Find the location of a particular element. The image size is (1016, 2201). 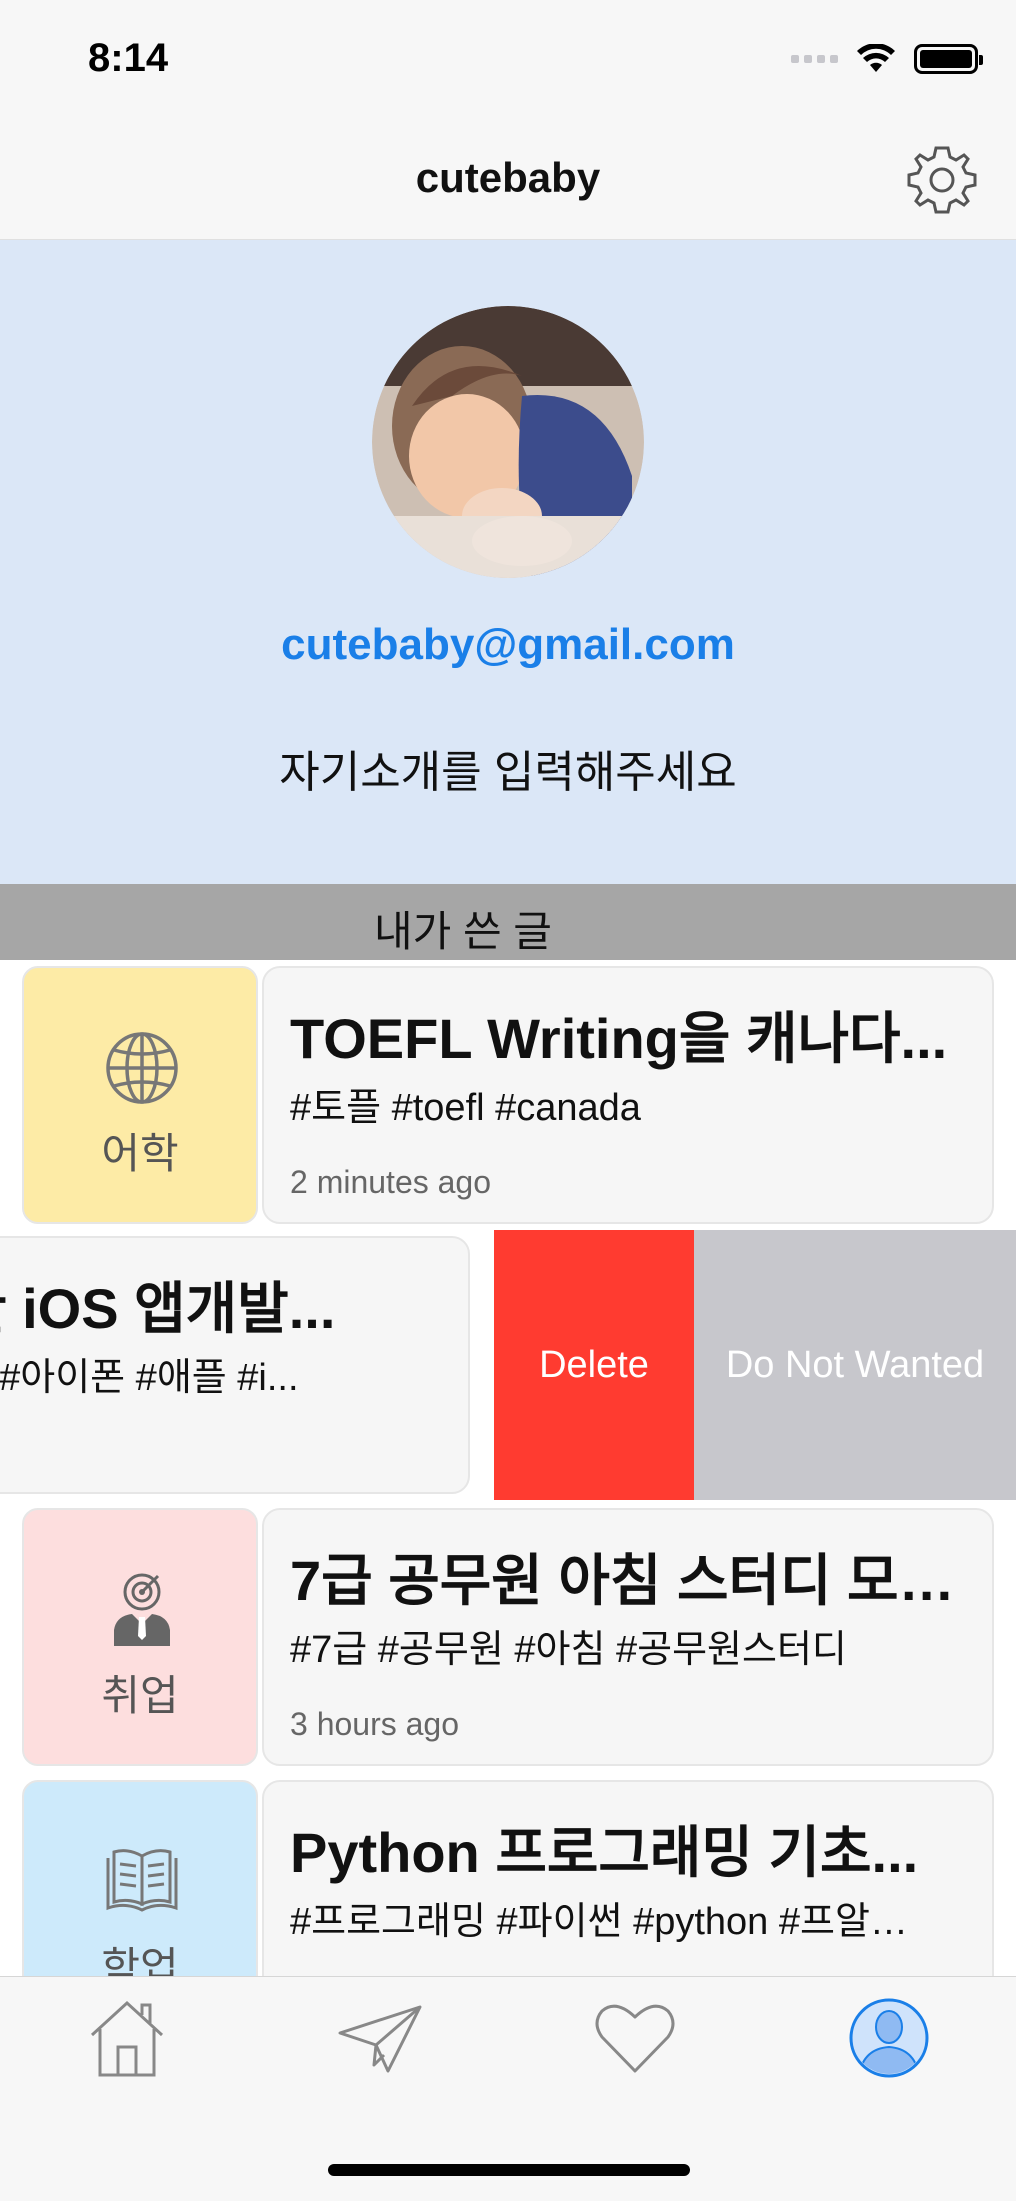

job-target-icon is located at coordinates (142, 1609).